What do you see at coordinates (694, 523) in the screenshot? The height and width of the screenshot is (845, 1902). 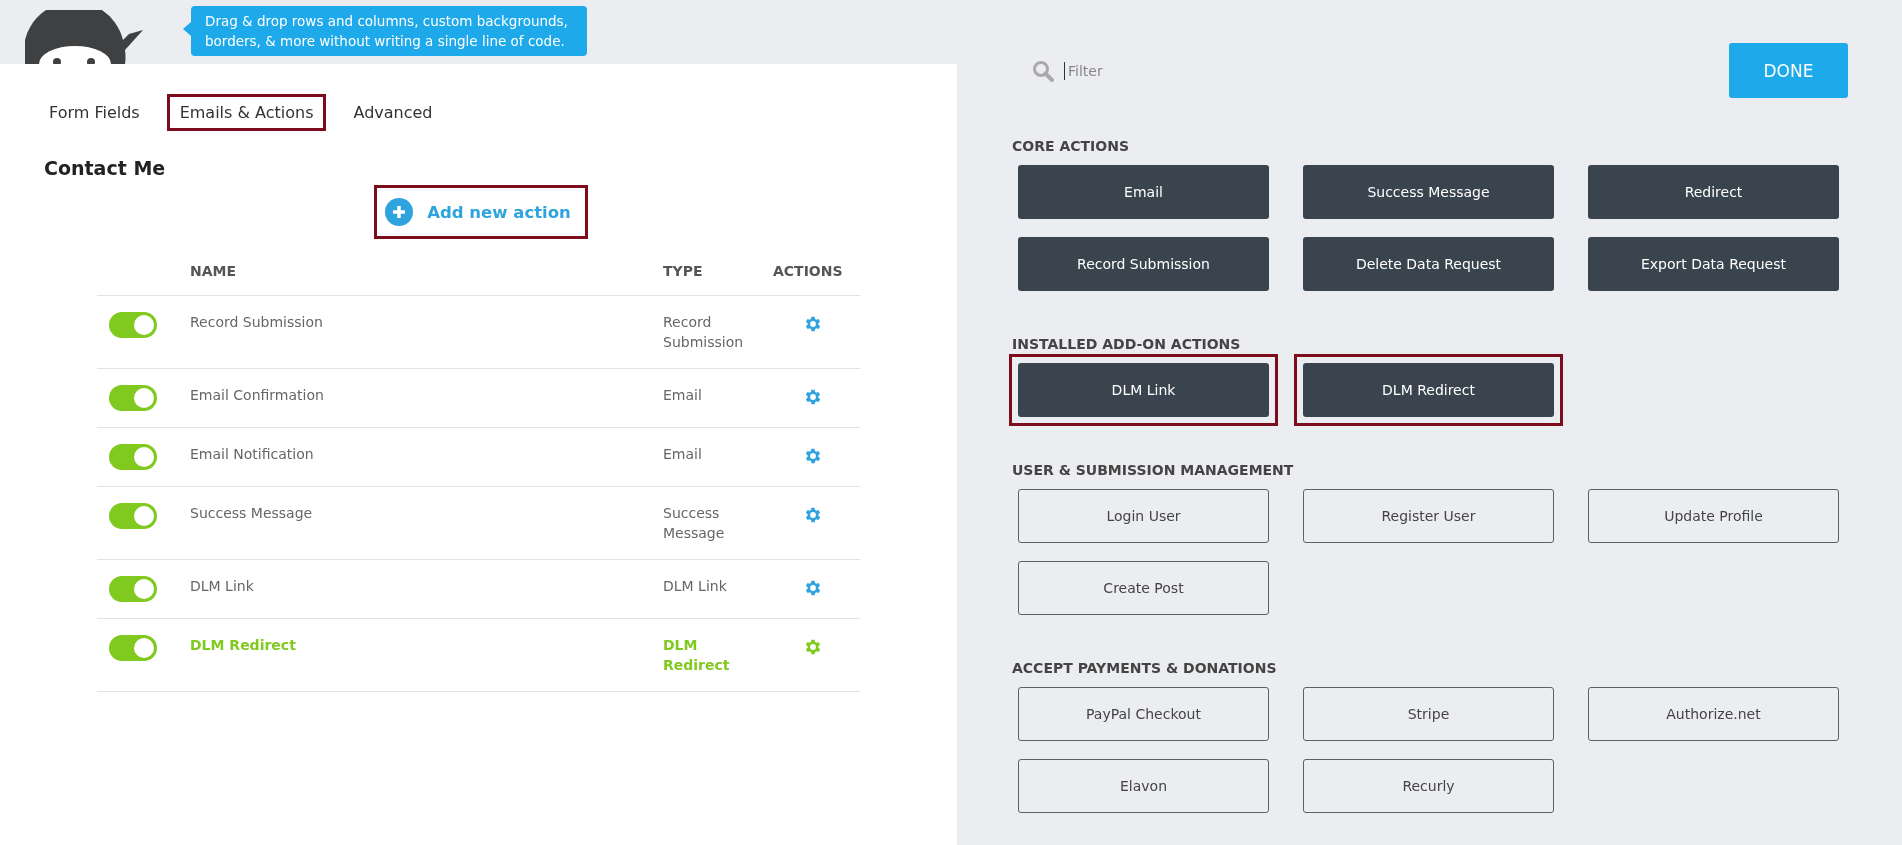 I see `action-type: Success Message` at bounding box center [694, 523].